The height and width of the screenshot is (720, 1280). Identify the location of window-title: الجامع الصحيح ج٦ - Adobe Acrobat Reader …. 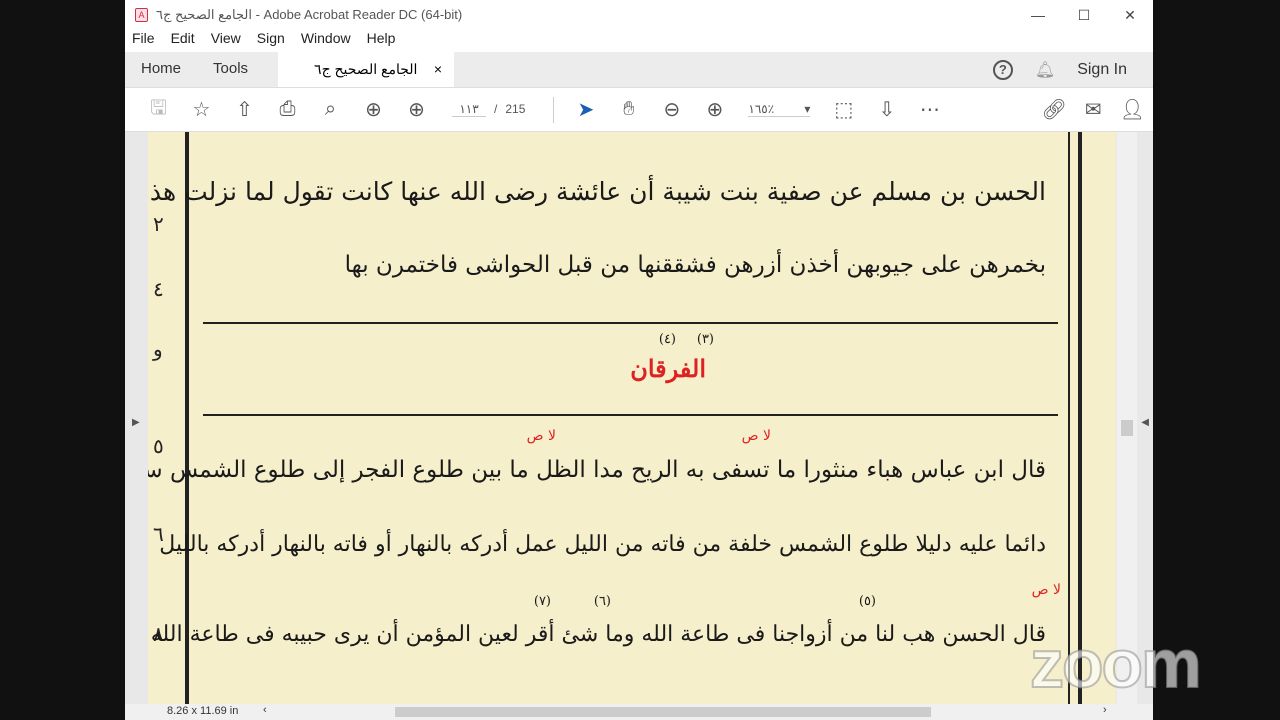
(309, 14).